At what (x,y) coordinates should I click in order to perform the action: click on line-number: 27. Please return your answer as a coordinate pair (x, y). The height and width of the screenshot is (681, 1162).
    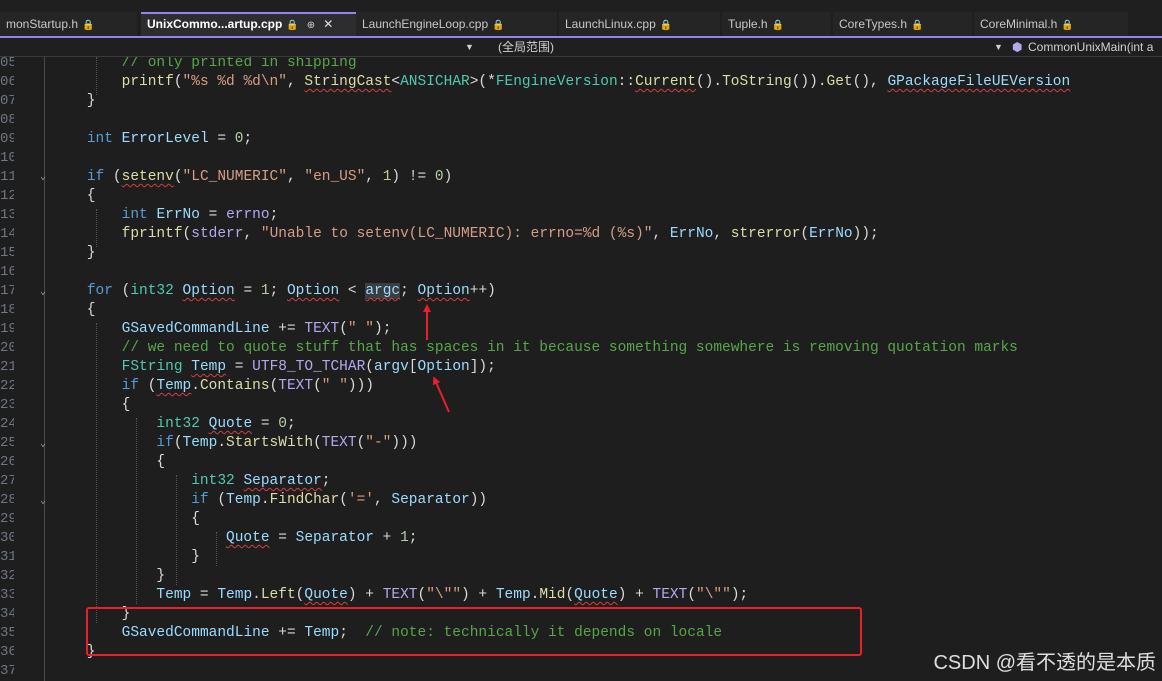
    Looking at the image, I should click on (7, 481).